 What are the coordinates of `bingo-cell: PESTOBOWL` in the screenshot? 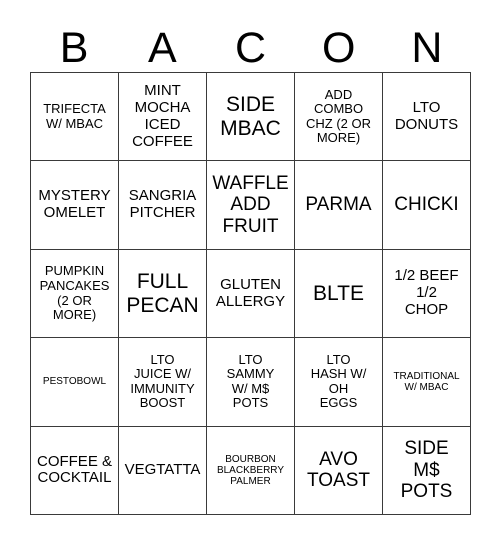 It's located at (75, 382).